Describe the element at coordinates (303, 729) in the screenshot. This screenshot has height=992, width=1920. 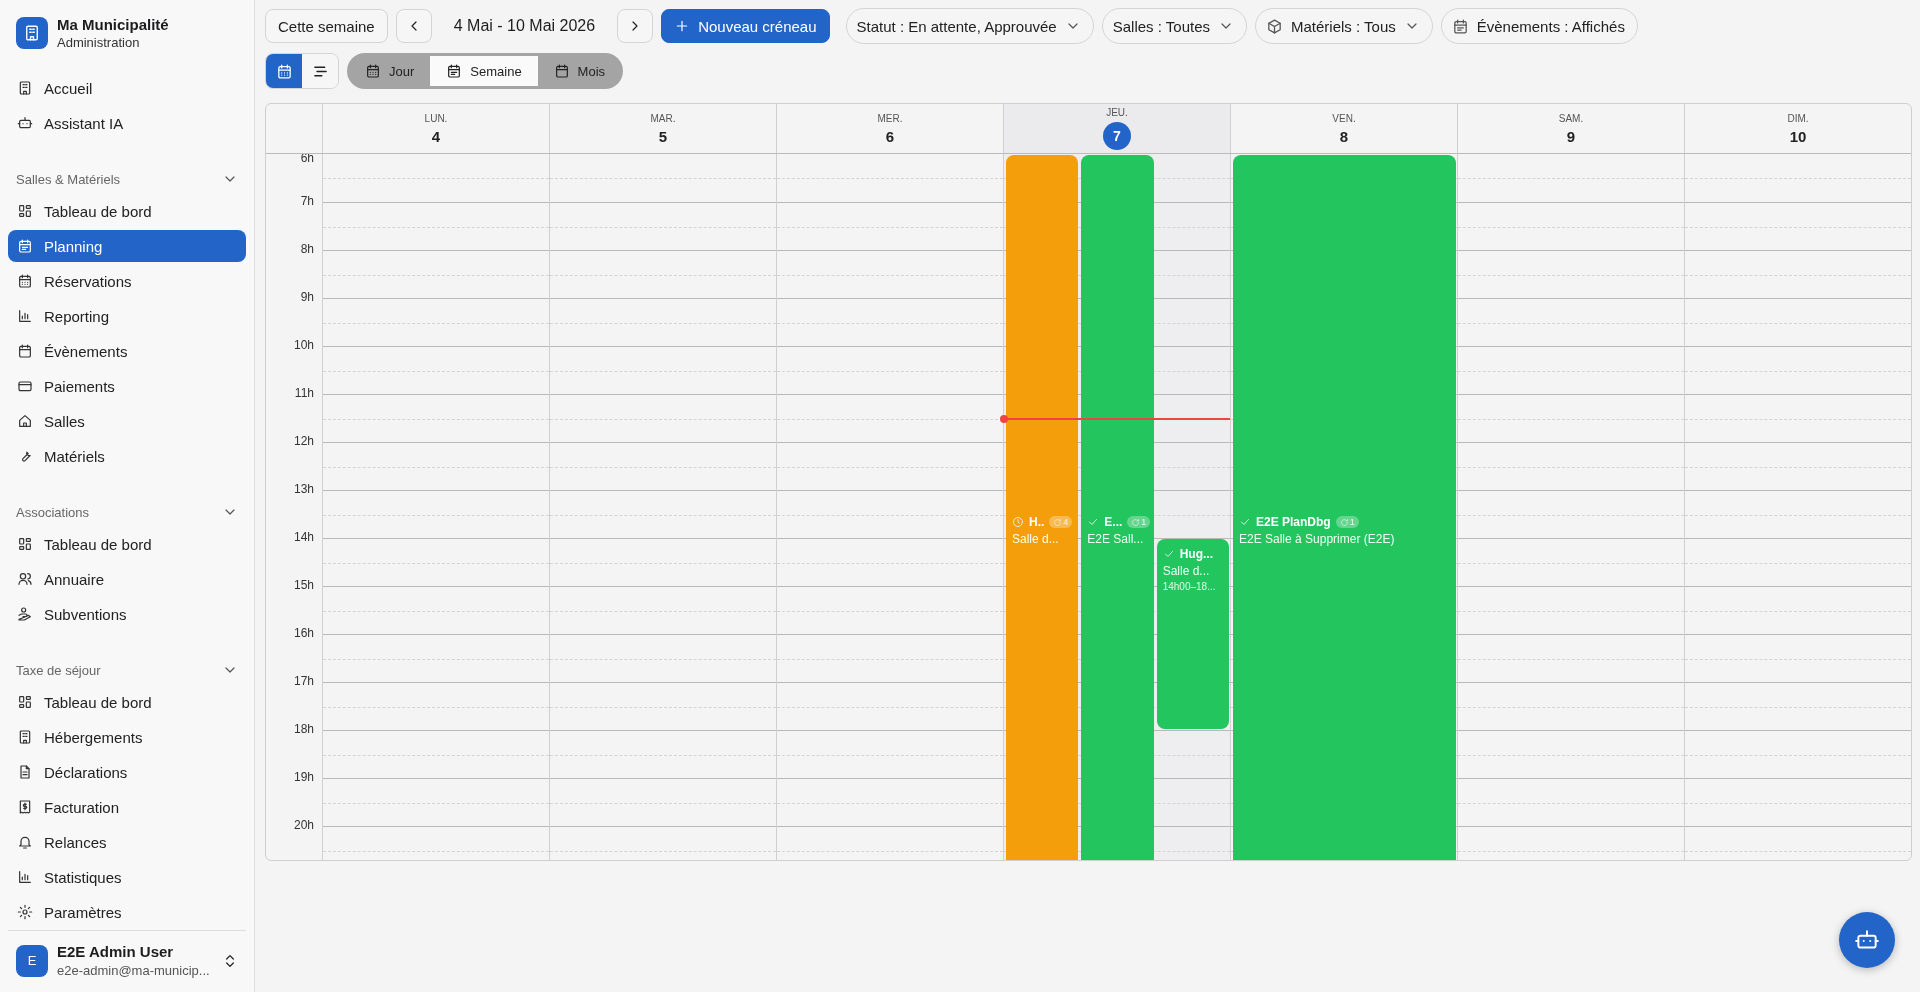
I see `hour-label: 18h` at that location.